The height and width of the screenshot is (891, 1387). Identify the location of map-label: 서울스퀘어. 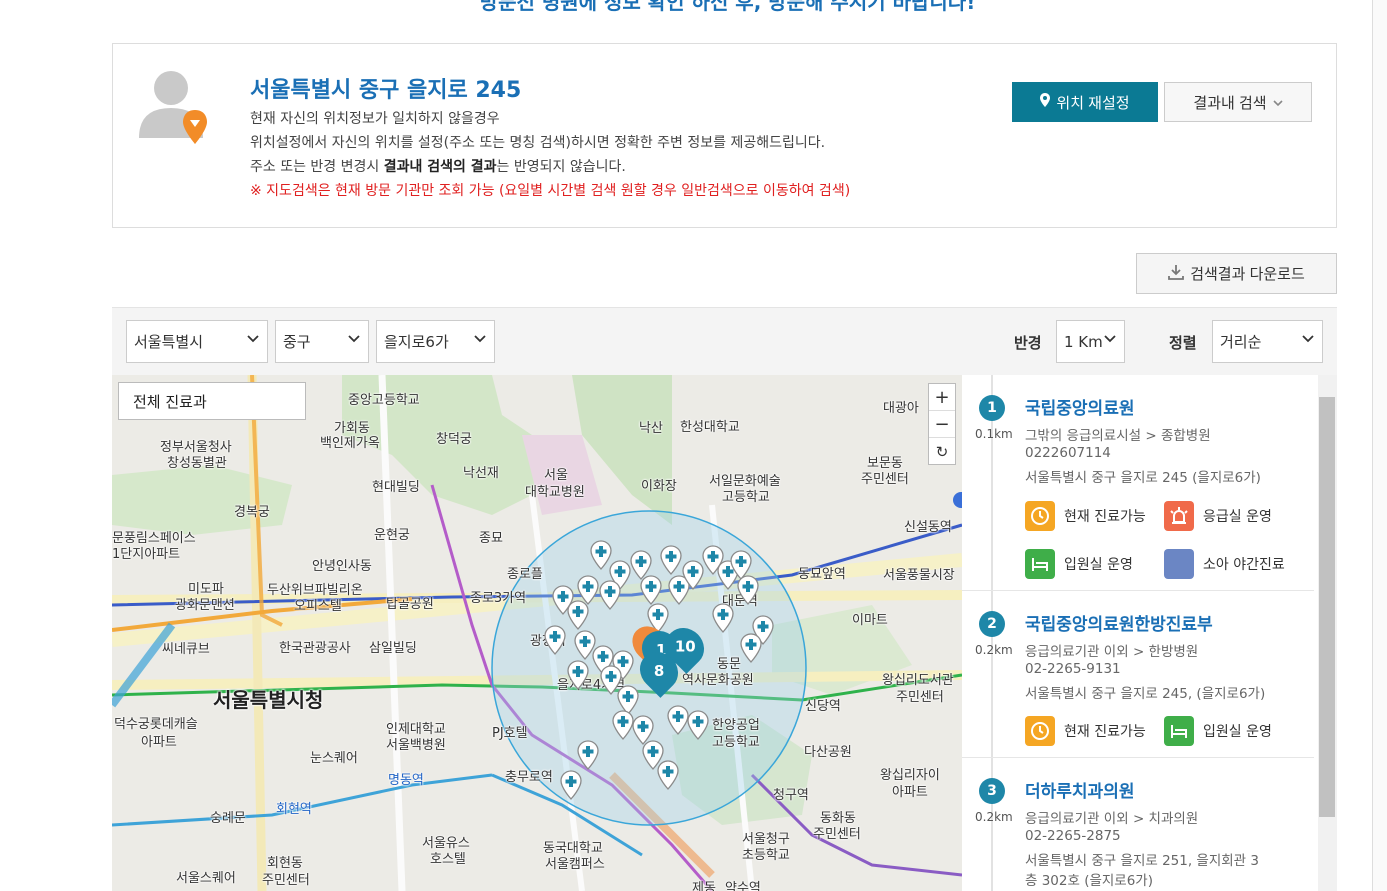
(206, 878).